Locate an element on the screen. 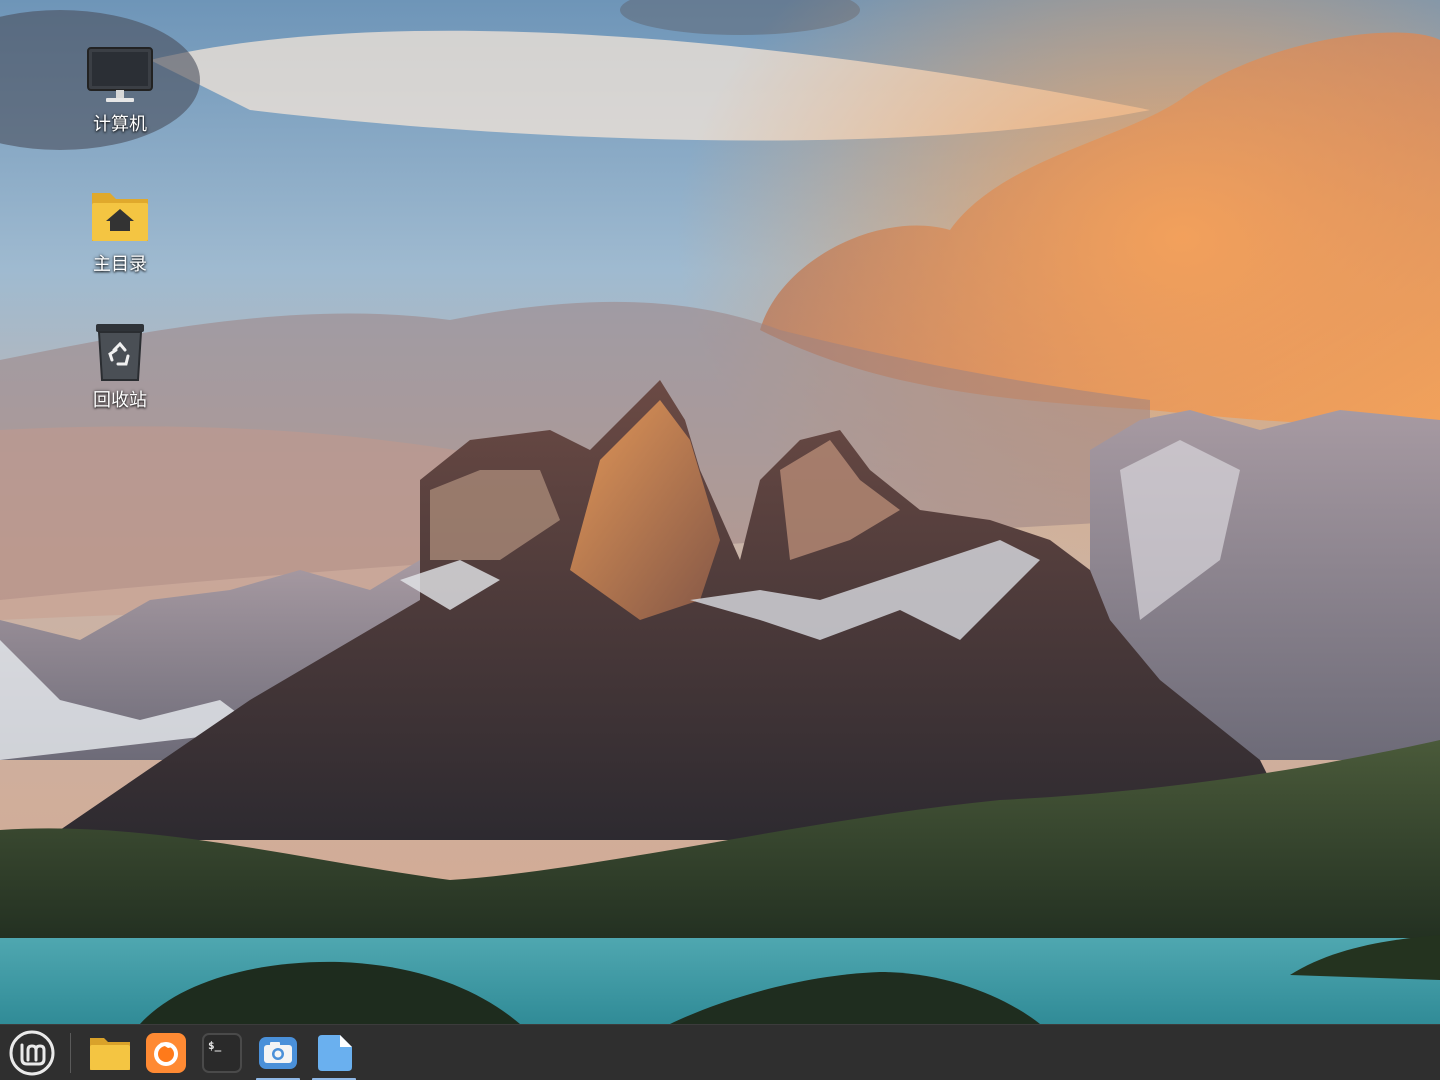  taskbar-launcher-terminal: $_ is located at coordinates (222, 1052).